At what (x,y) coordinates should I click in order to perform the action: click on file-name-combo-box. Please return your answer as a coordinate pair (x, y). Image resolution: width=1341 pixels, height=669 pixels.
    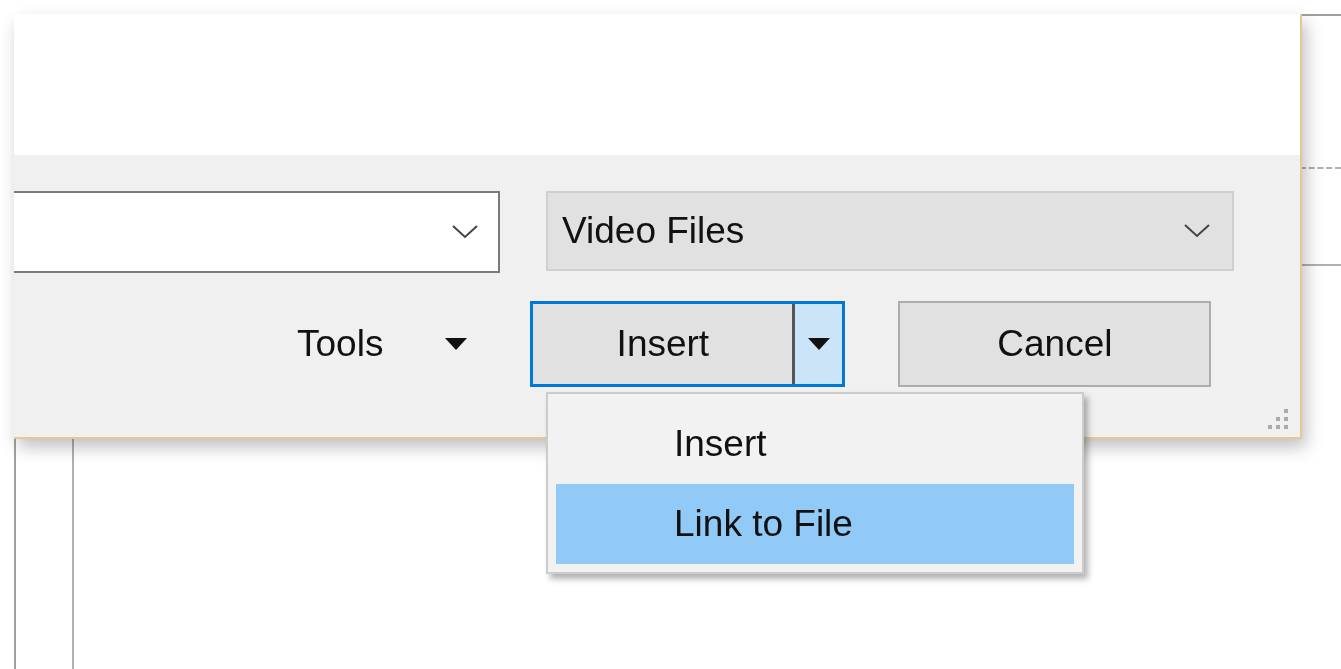
    Looking at the image, I should click on (257, 232).